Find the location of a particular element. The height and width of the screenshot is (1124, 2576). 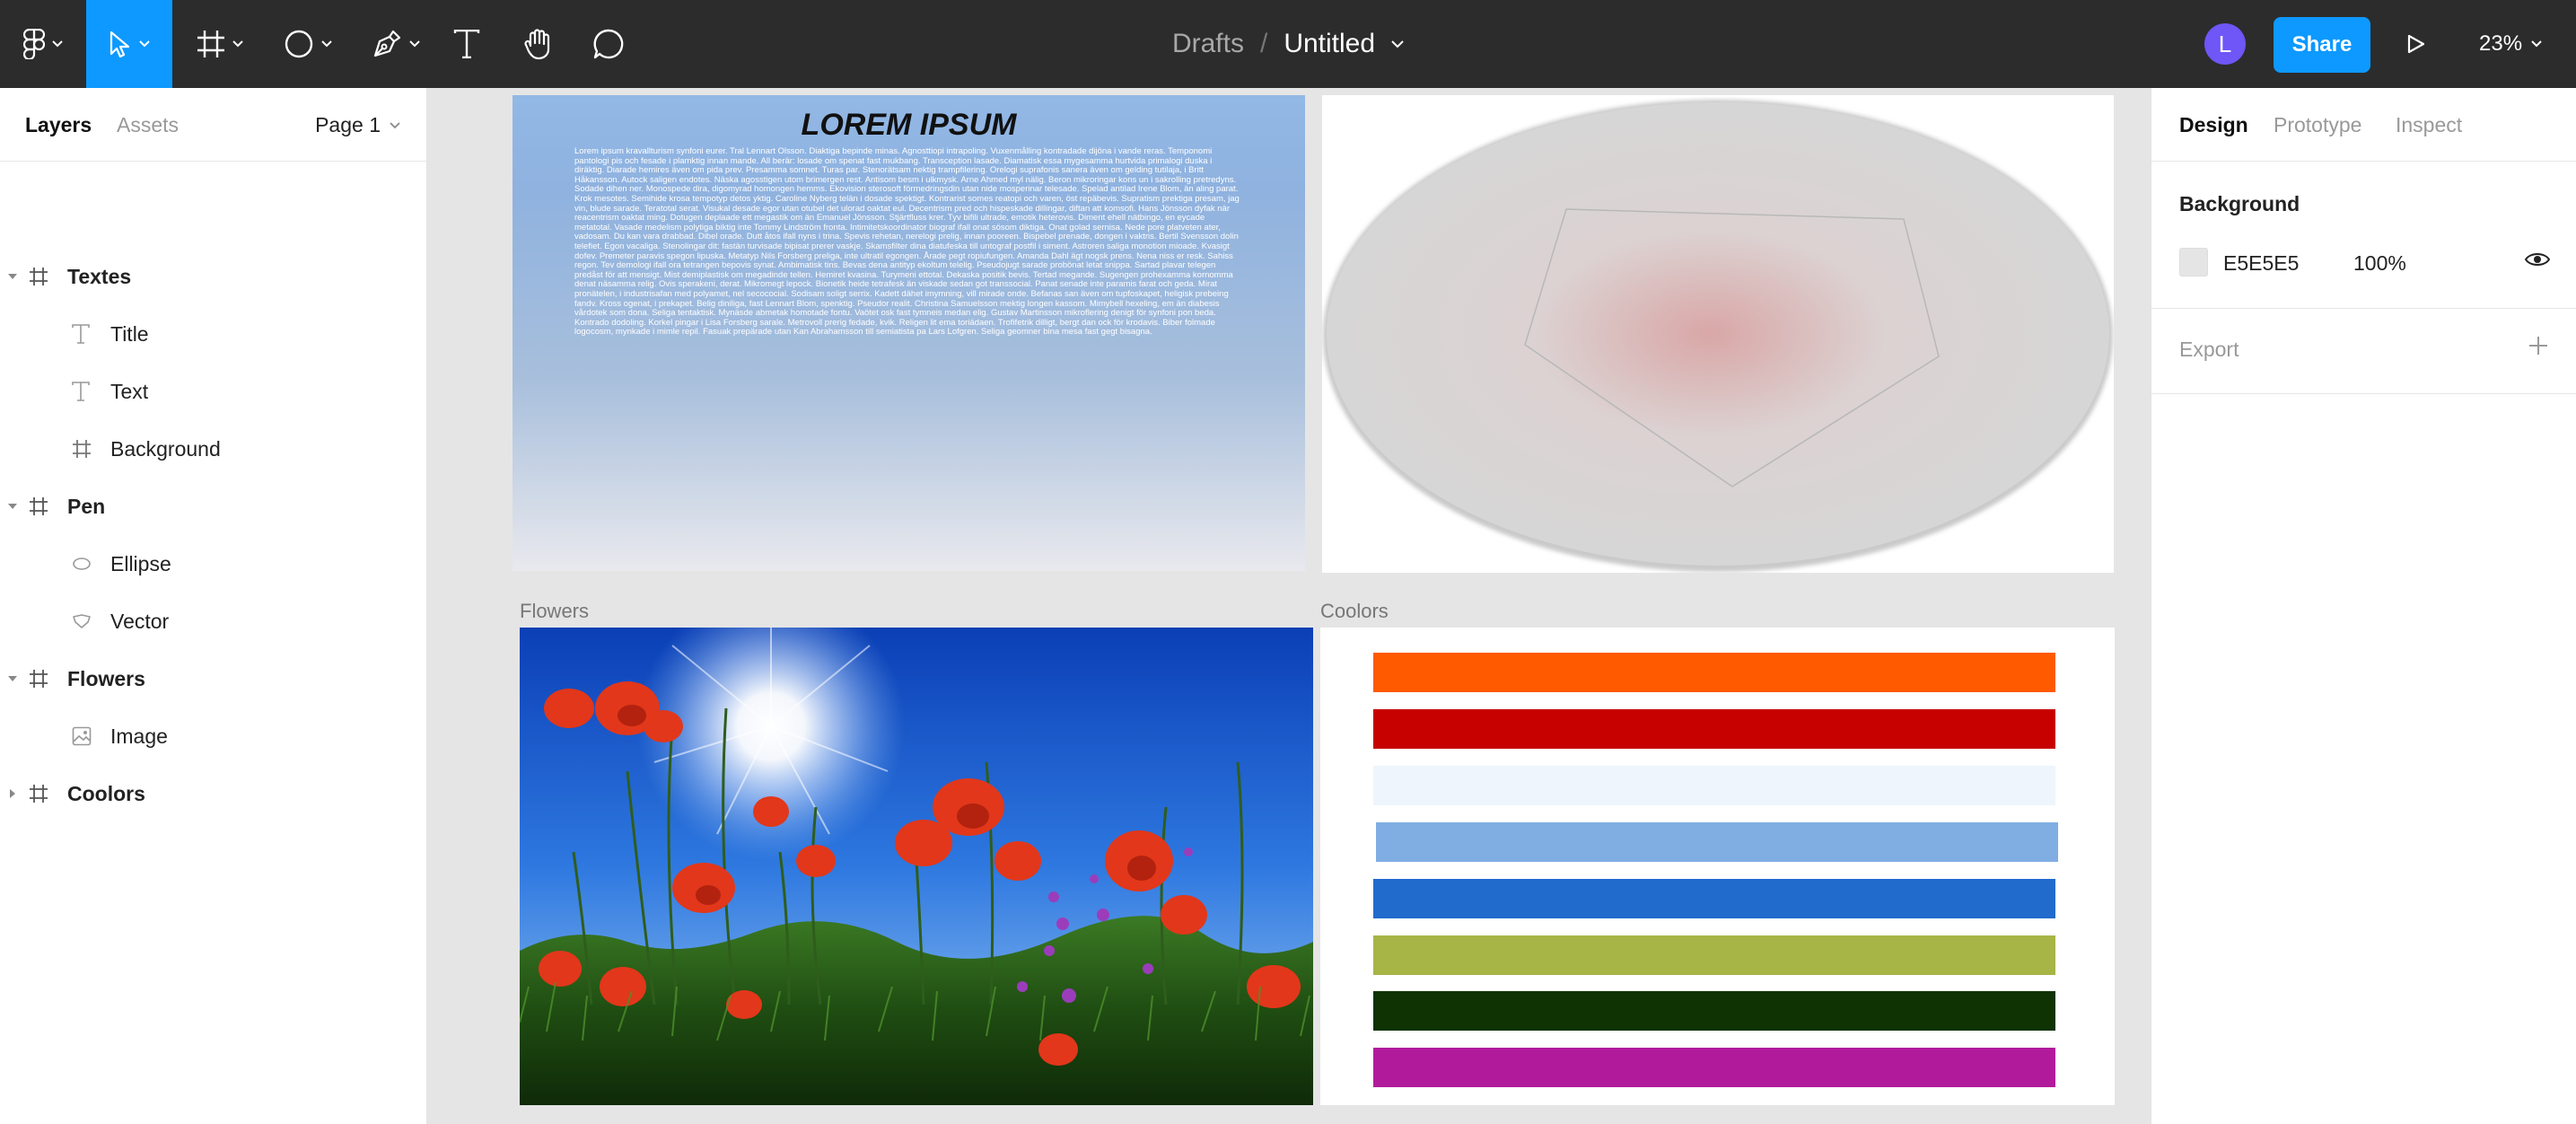

pen-frame is located at coordinates (1718, 334).